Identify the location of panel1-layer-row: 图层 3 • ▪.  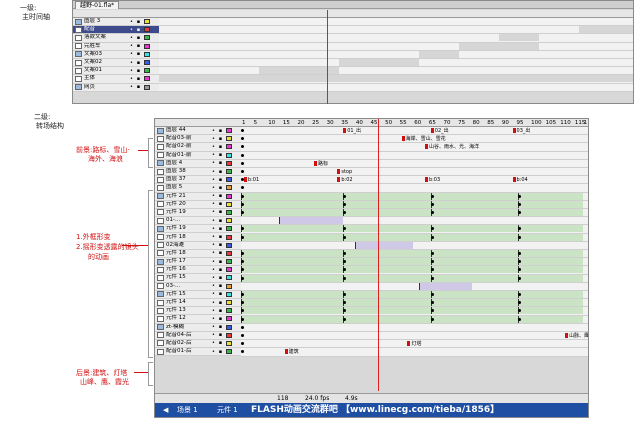
(116, 22).